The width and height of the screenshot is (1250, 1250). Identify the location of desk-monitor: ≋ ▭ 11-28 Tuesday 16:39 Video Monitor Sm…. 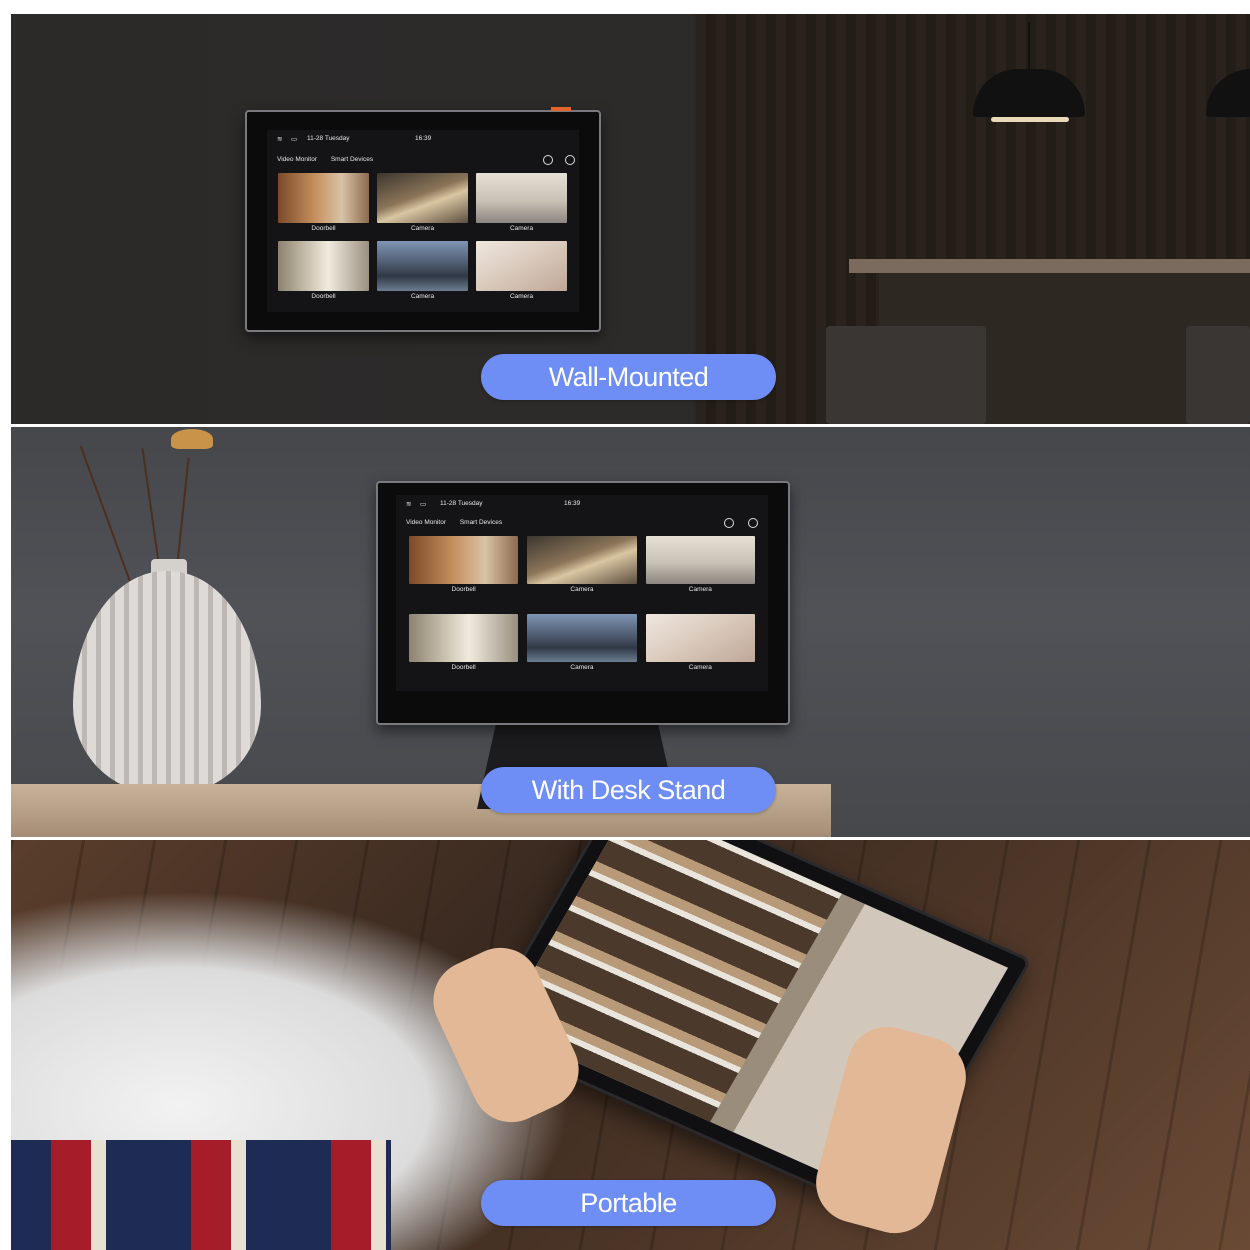
(583, 603).